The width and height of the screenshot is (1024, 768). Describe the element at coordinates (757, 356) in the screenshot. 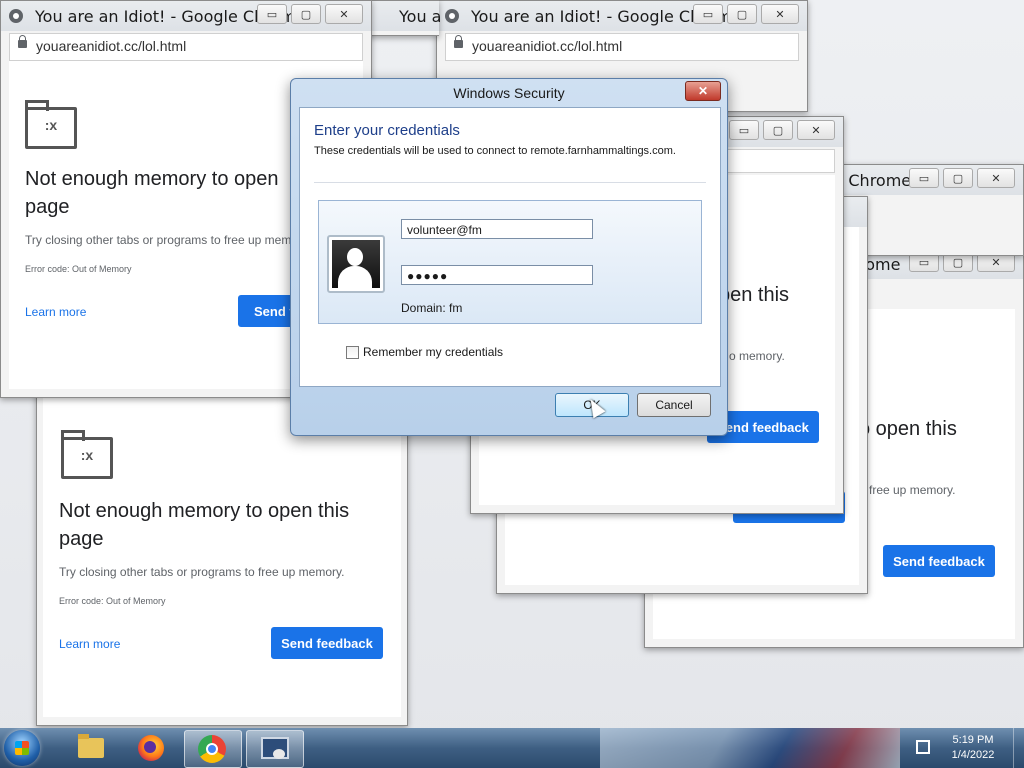

I see `error-subtitle: o memory.` at that location.